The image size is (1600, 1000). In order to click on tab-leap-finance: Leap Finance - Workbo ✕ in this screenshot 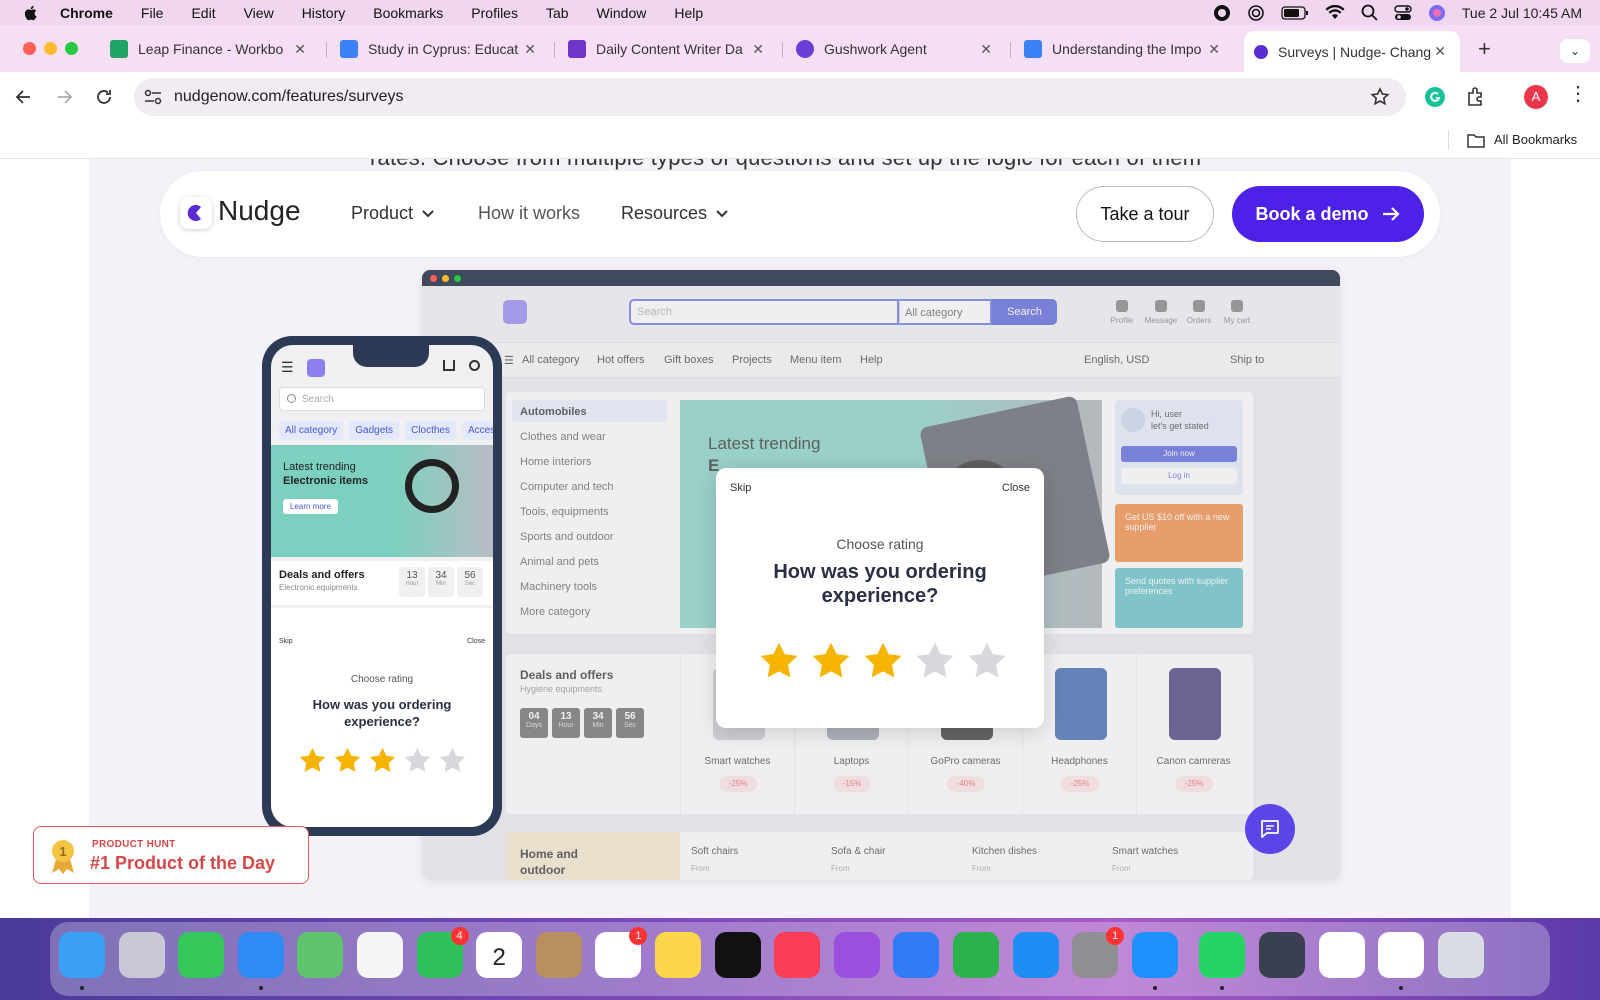, I will do `click(210, 49)`.